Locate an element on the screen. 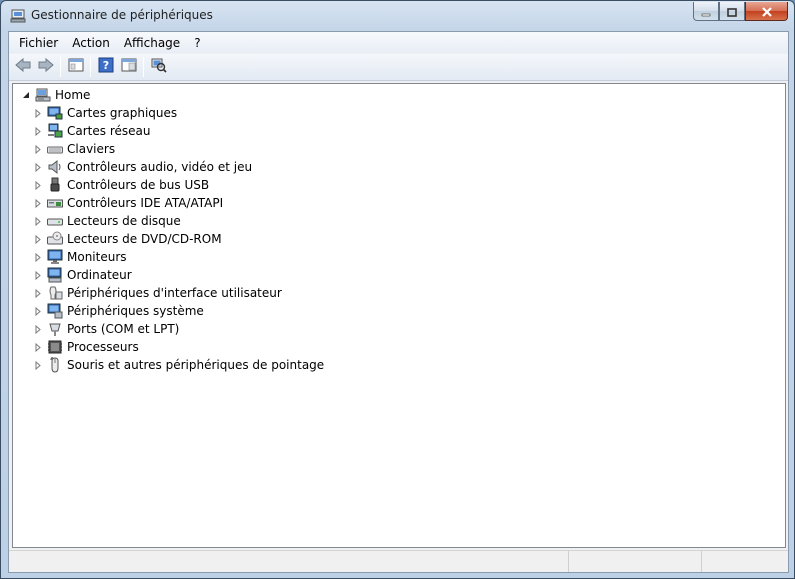 Image resolution: width=795 pixels, height=579 pixels. tree-item-label: Cartes réseau is located at coordinates (109, 131).